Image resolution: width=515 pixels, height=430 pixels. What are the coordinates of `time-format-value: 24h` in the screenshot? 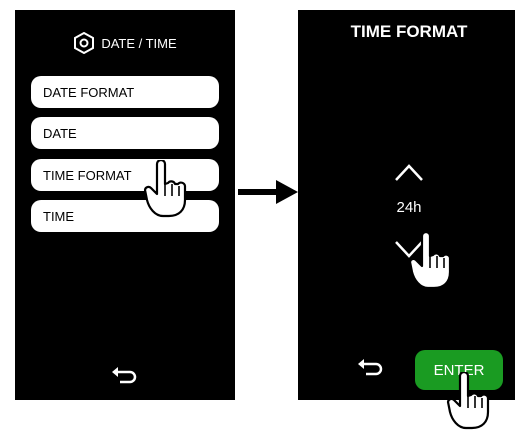 It's located at (409, 207).